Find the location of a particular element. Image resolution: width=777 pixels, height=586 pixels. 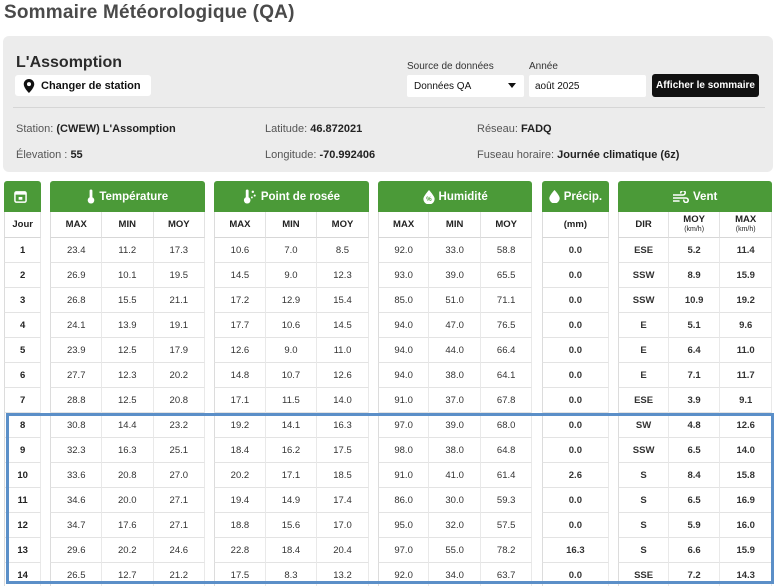

value-cell: 26.8 is located at coordinates (76, 300).